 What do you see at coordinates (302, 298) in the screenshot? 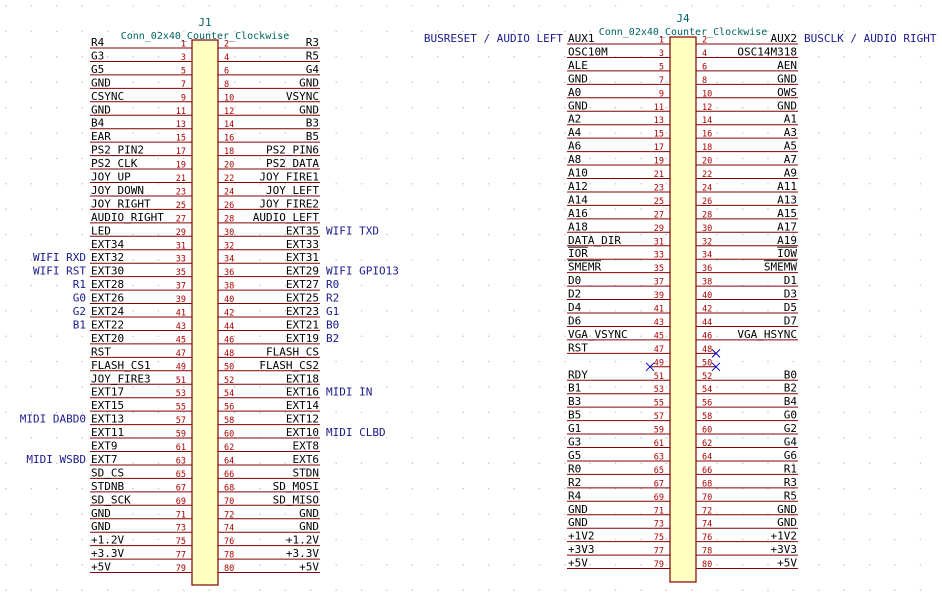
I see `j1-net-label: EXT25` at bounding box center [302, 298].